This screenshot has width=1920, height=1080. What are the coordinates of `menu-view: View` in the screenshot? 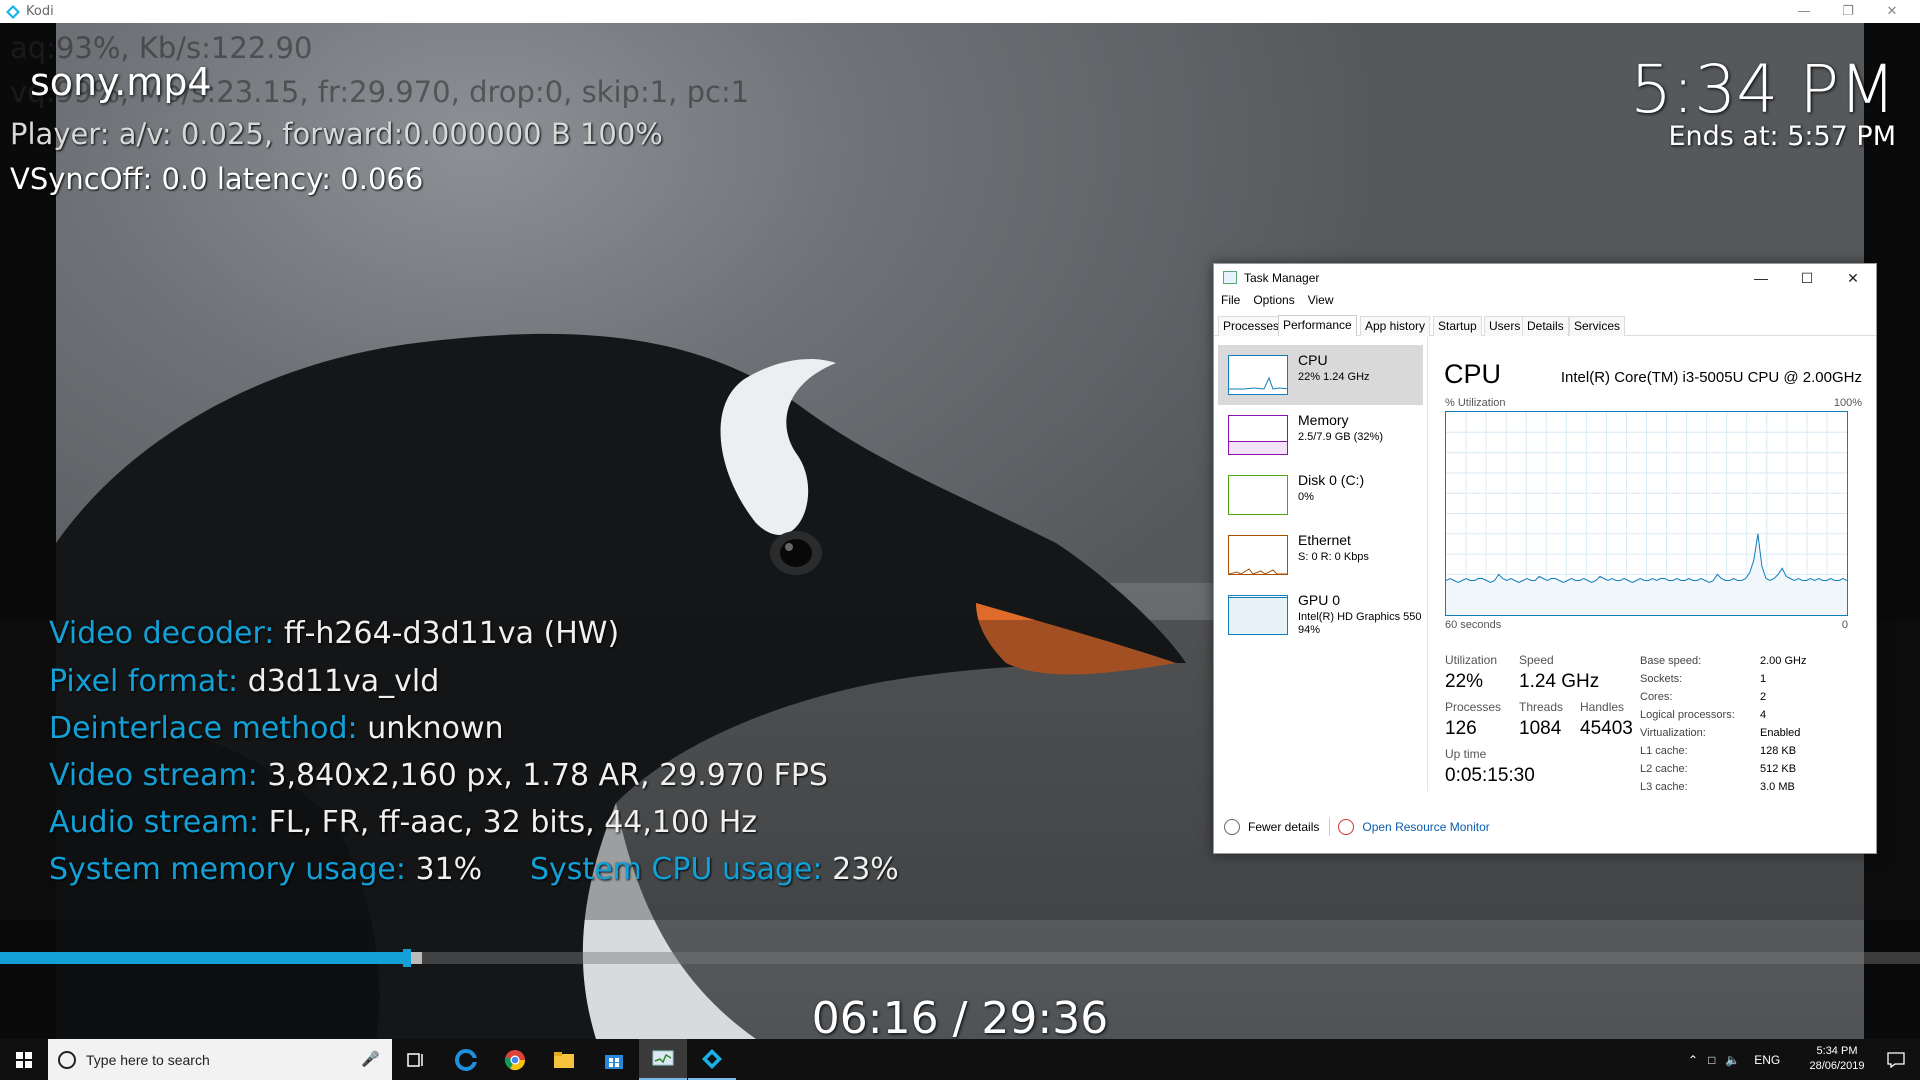 It's located at (1321, 303).